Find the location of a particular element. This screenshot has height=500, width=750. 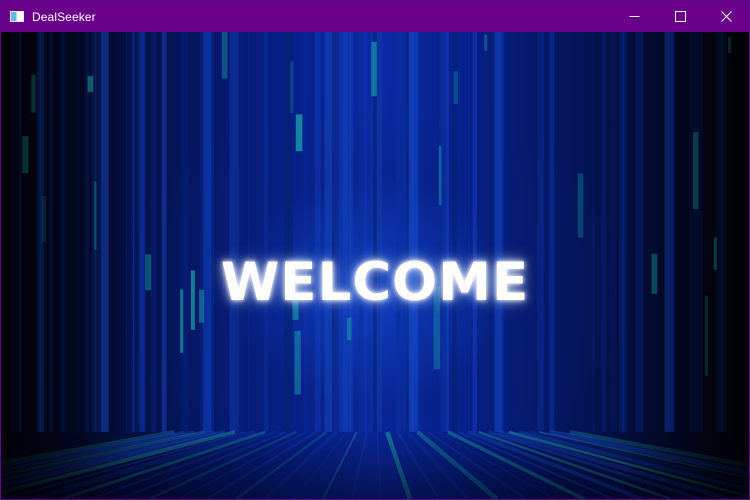

window-controls is located at coordinates (680, 16).